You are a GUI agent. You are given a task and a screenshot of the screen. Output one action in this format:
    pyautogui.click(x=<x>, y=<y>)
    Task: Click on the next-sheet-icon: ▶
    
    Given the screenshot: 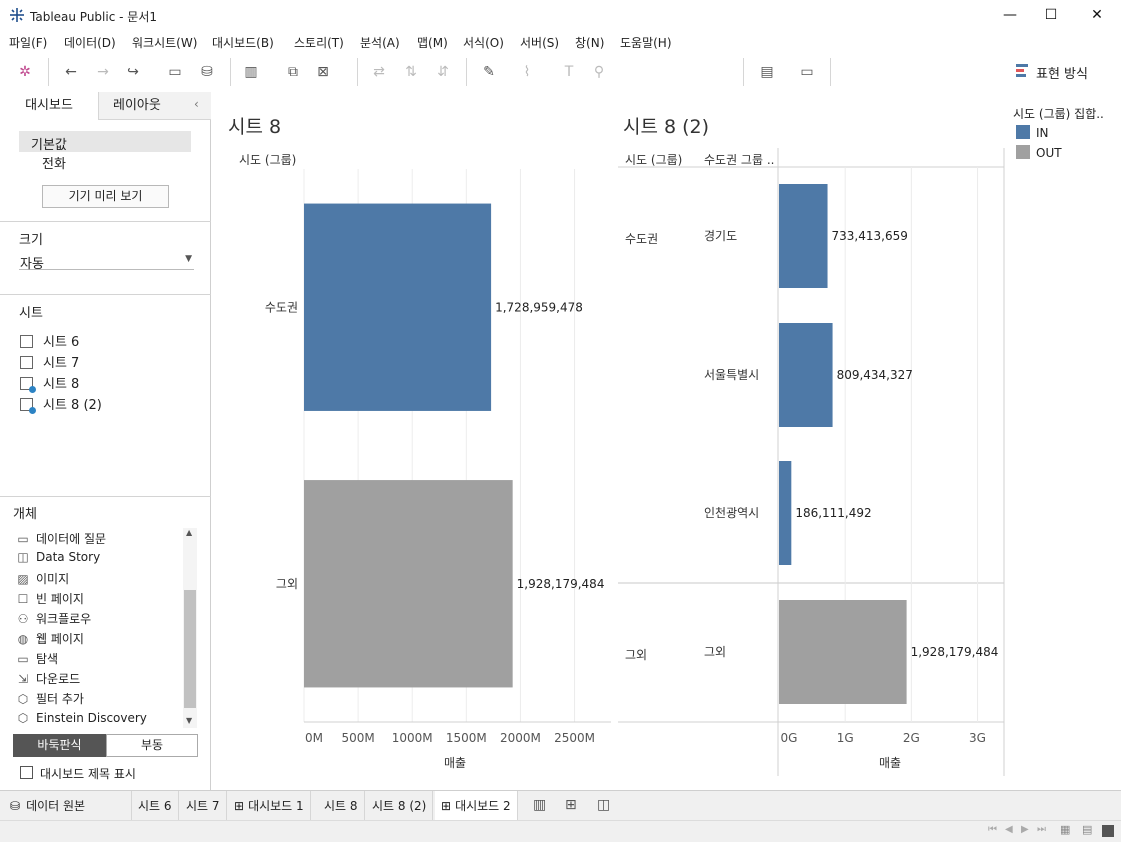 What is the action you would take?
    pyautogui.click(x=1025, y=829)
    